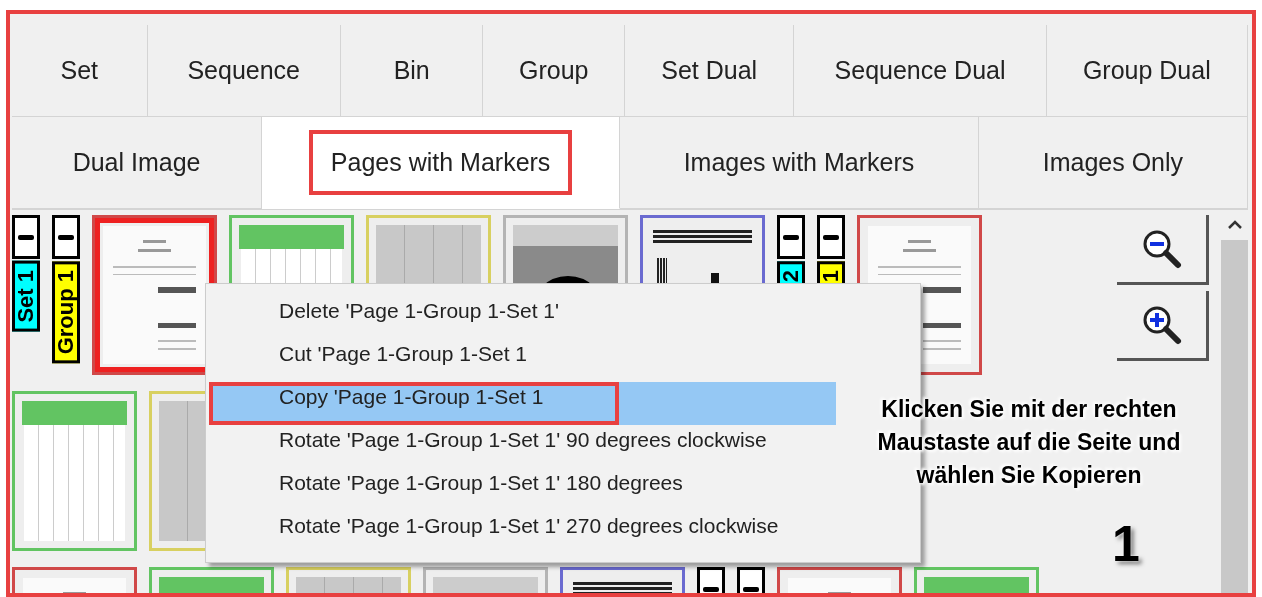 The height and width of the screenshot is (597, 1262). Describe the element at coordinates (80, 71) in the screenshot. I see `tab: Set` at that location.